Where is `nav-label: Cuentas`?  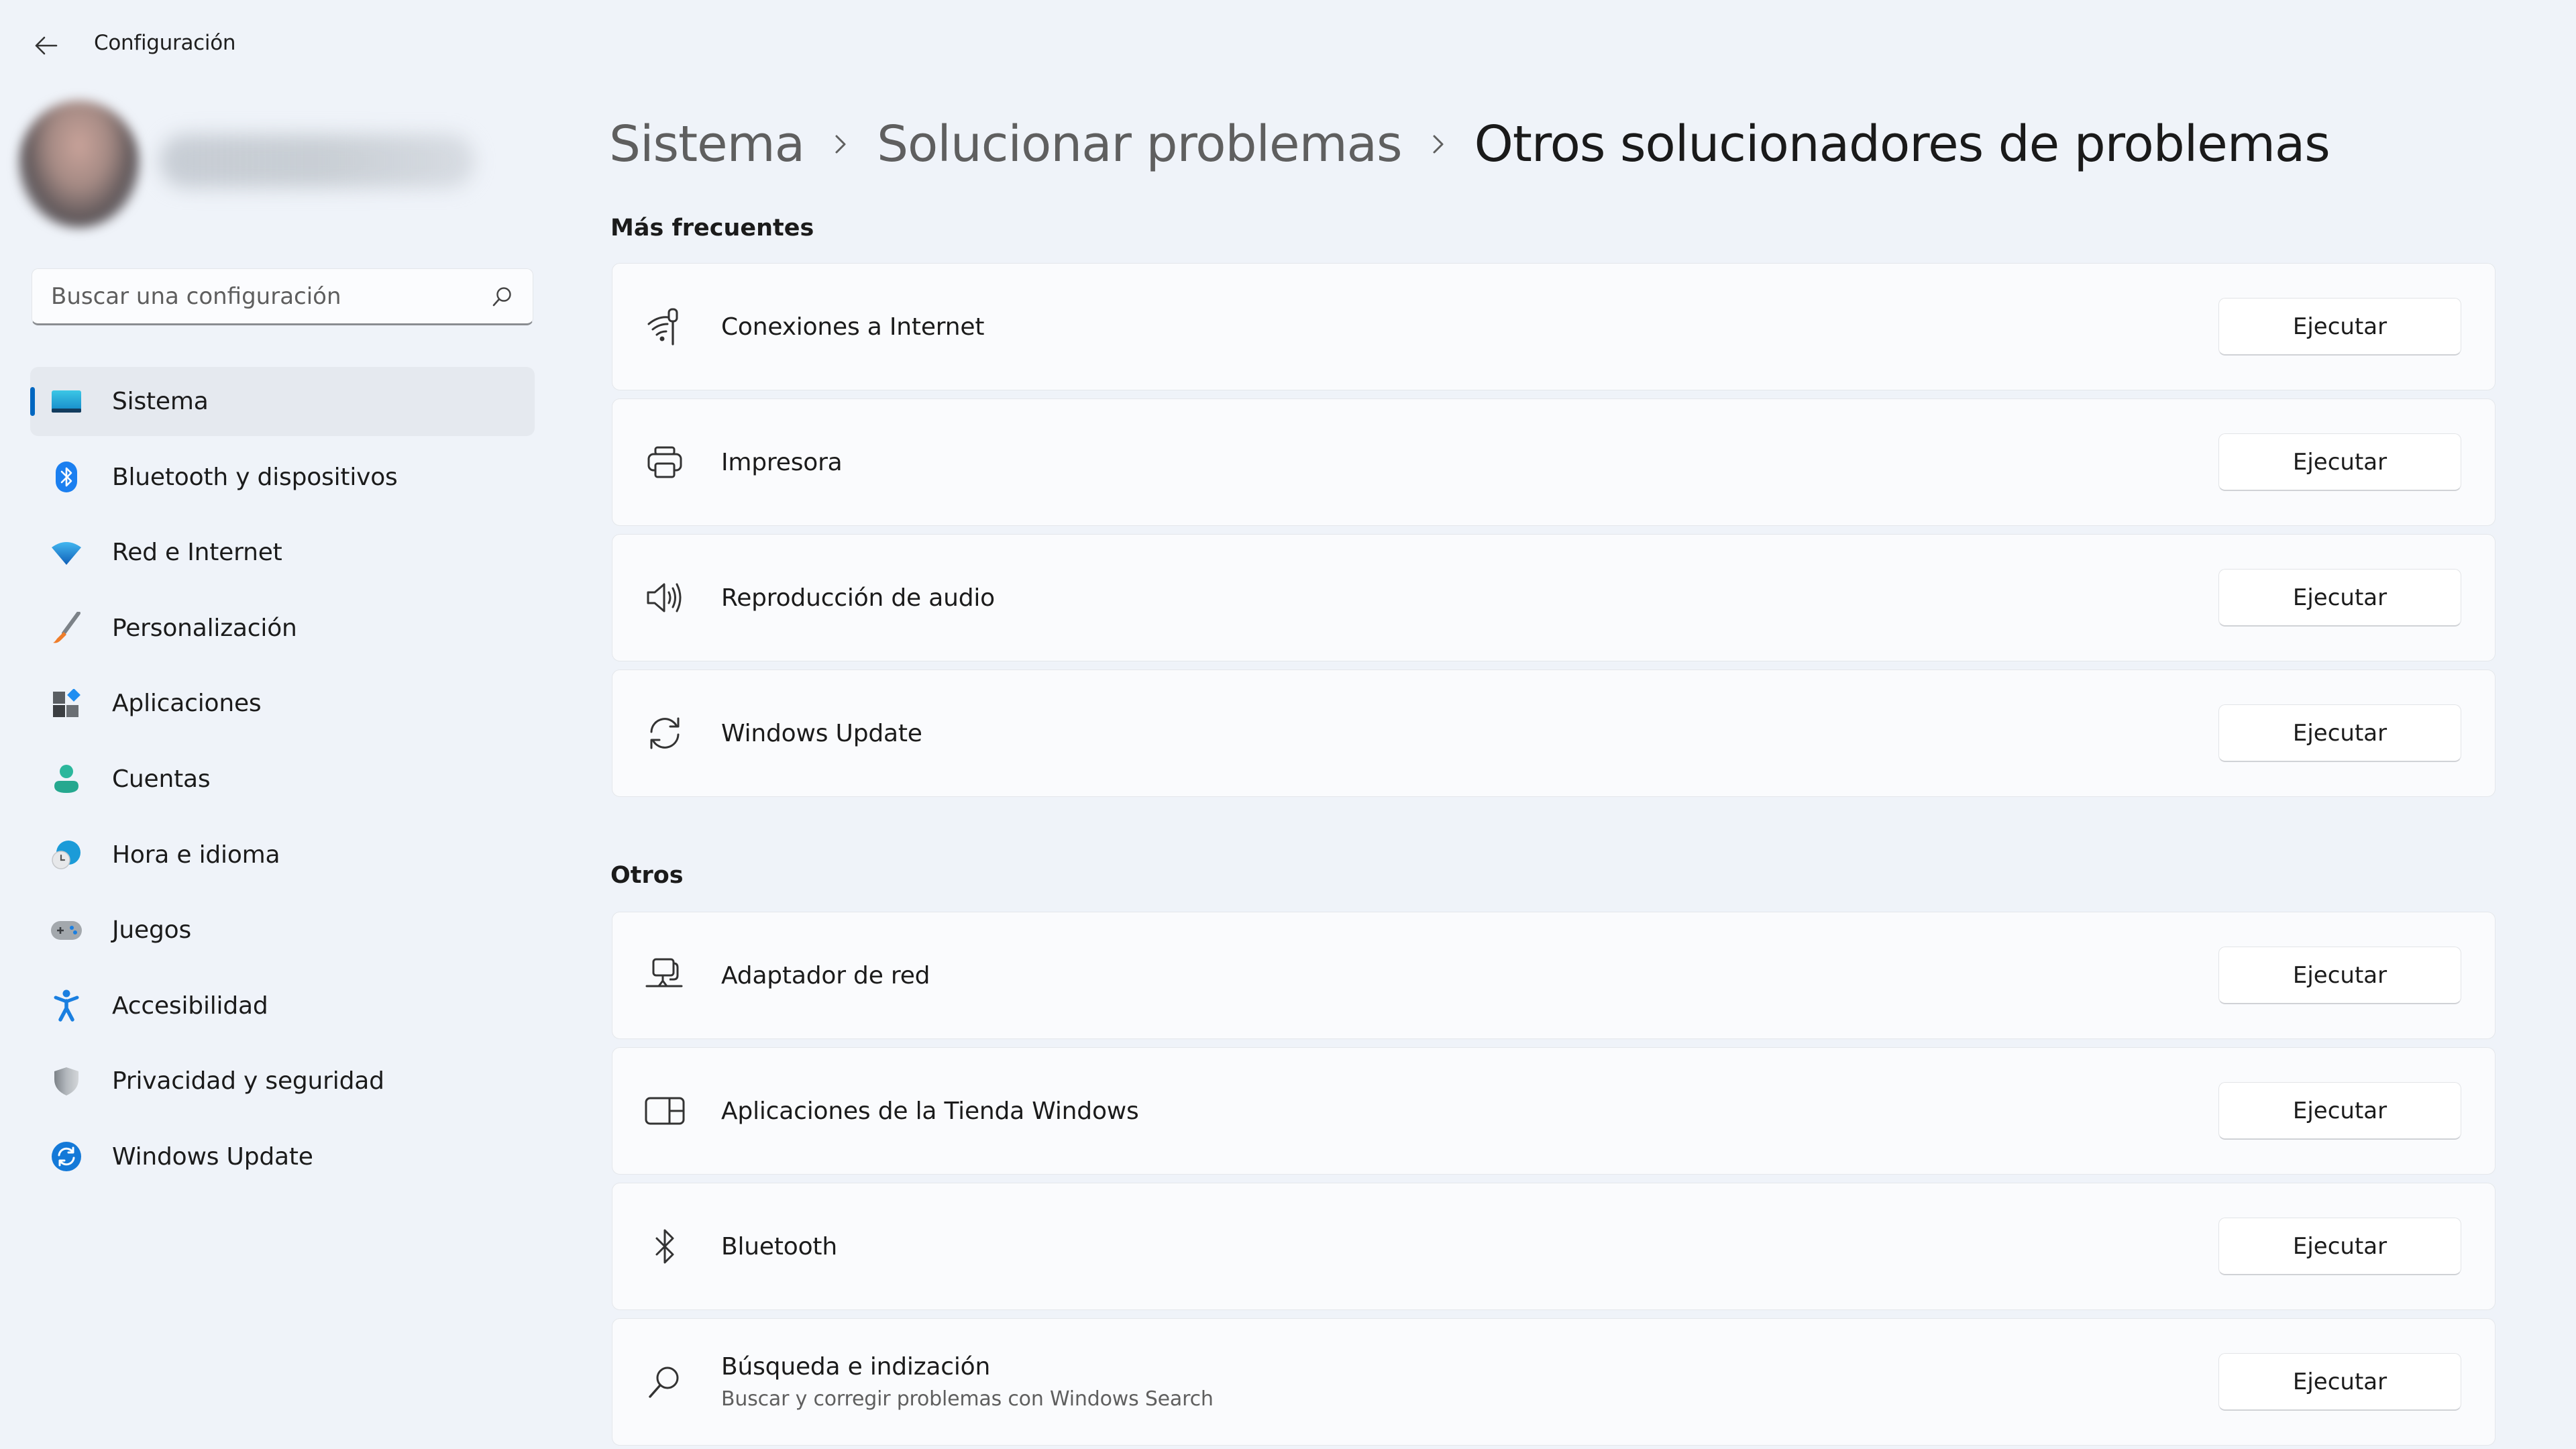 nav-label: Cuentas is located at coordinates (161, 779).